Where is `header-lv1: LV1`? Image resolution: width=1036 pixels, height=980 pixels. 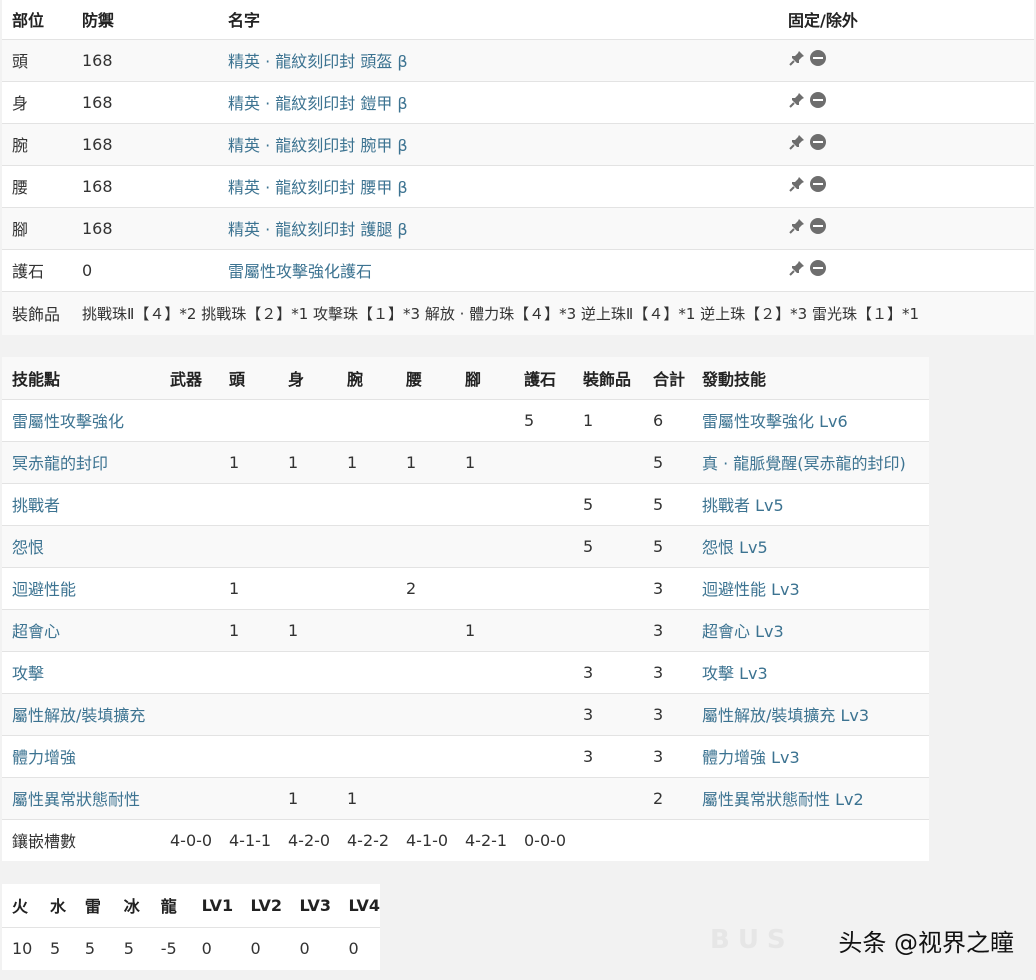
header-lv1: LV1 is located at coordinates (217, 905).